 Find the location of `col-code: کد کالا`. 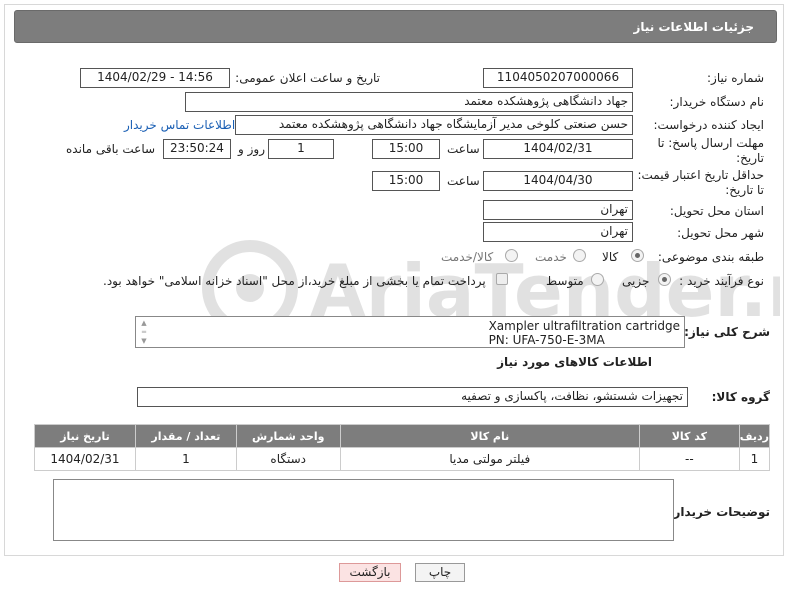

col-code: کد کالا is located at coordinates (689, 436).